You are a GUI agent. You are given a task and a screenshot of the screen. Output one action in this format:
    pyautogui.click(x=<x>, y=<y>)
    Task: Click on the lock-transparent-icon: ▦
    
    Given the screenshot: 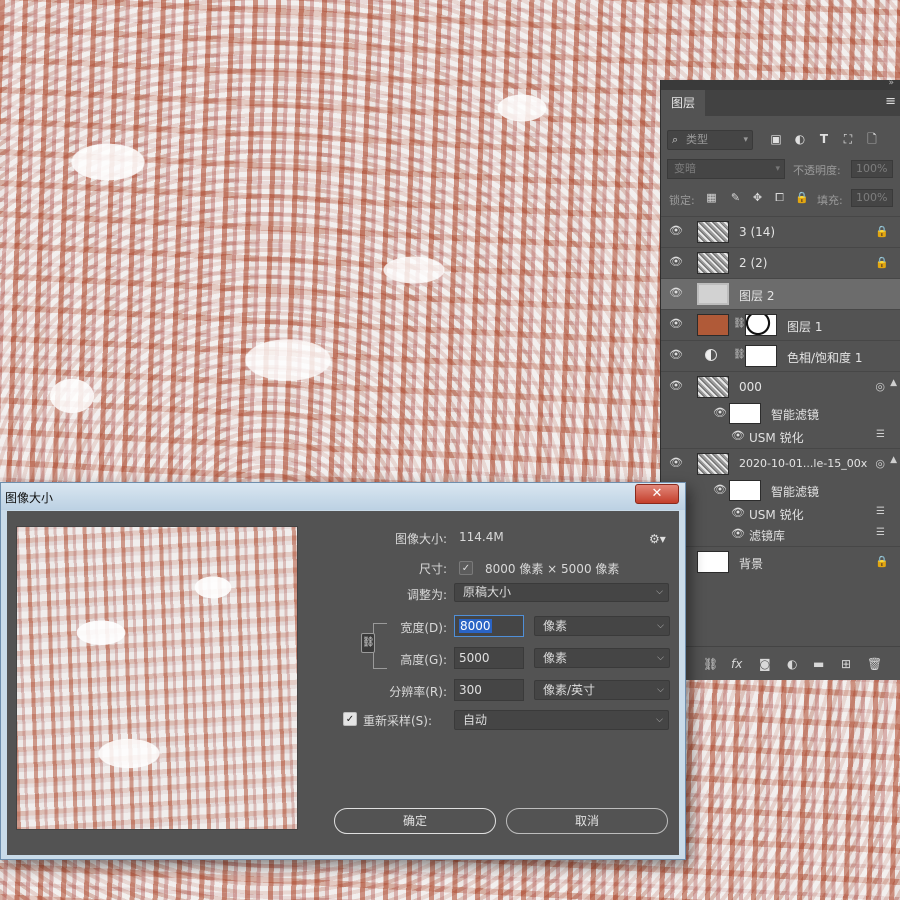 What is the action you would take?
    pyautogui.click(x=711, y=197)
    